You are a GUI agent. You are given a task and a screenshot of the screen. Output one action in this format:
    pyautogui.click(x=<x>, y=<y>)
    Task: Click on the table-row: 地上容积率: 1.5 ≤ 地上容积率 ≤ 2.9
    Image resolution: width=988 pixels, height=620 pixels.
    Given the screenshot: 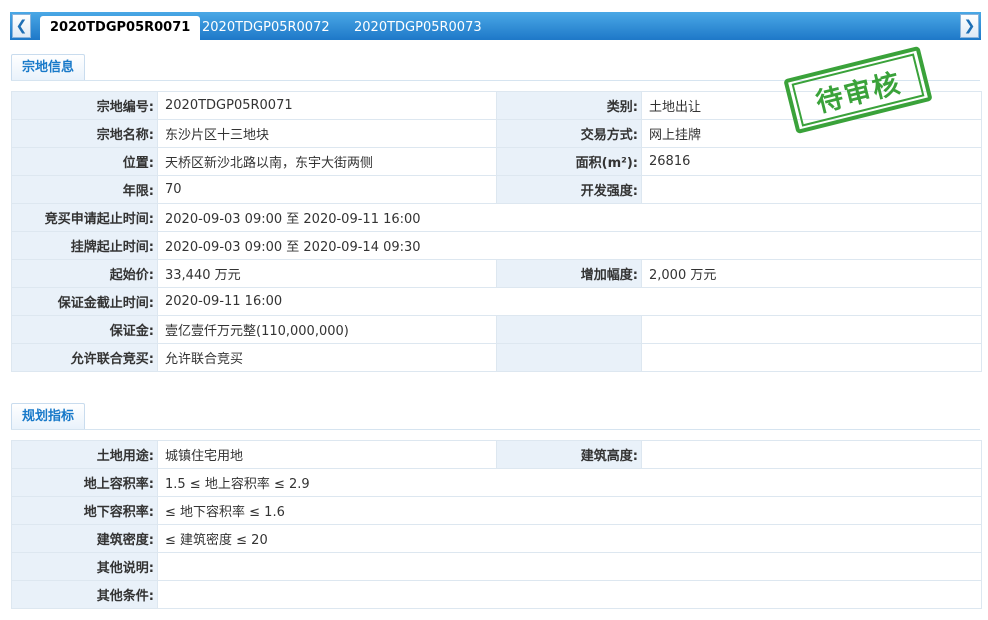 What is the action you would take?
    pyautogui.click(x=496, y=482)
    